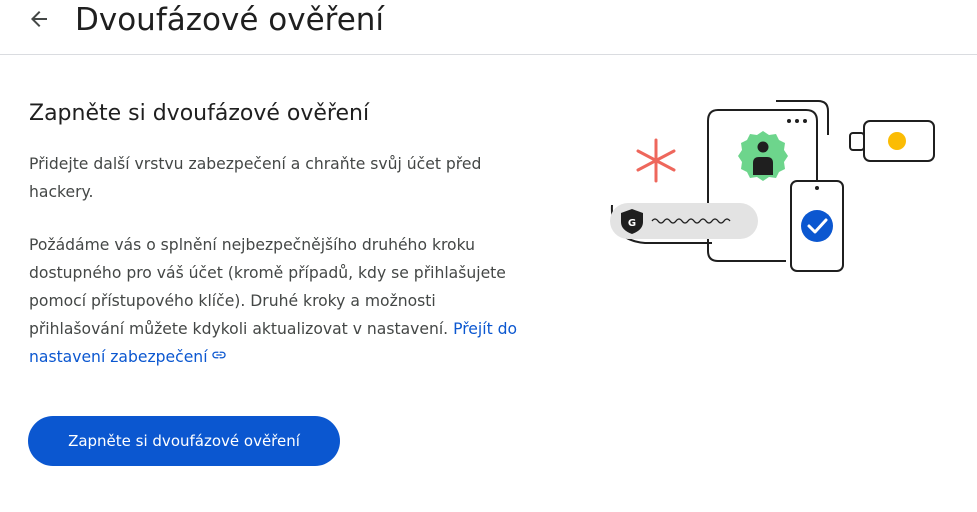 The image size is (977, 512). Describe the element at coordinates (230, 20) in the screenshot. I see `page-title: Dvoufázové ověření` at that location.